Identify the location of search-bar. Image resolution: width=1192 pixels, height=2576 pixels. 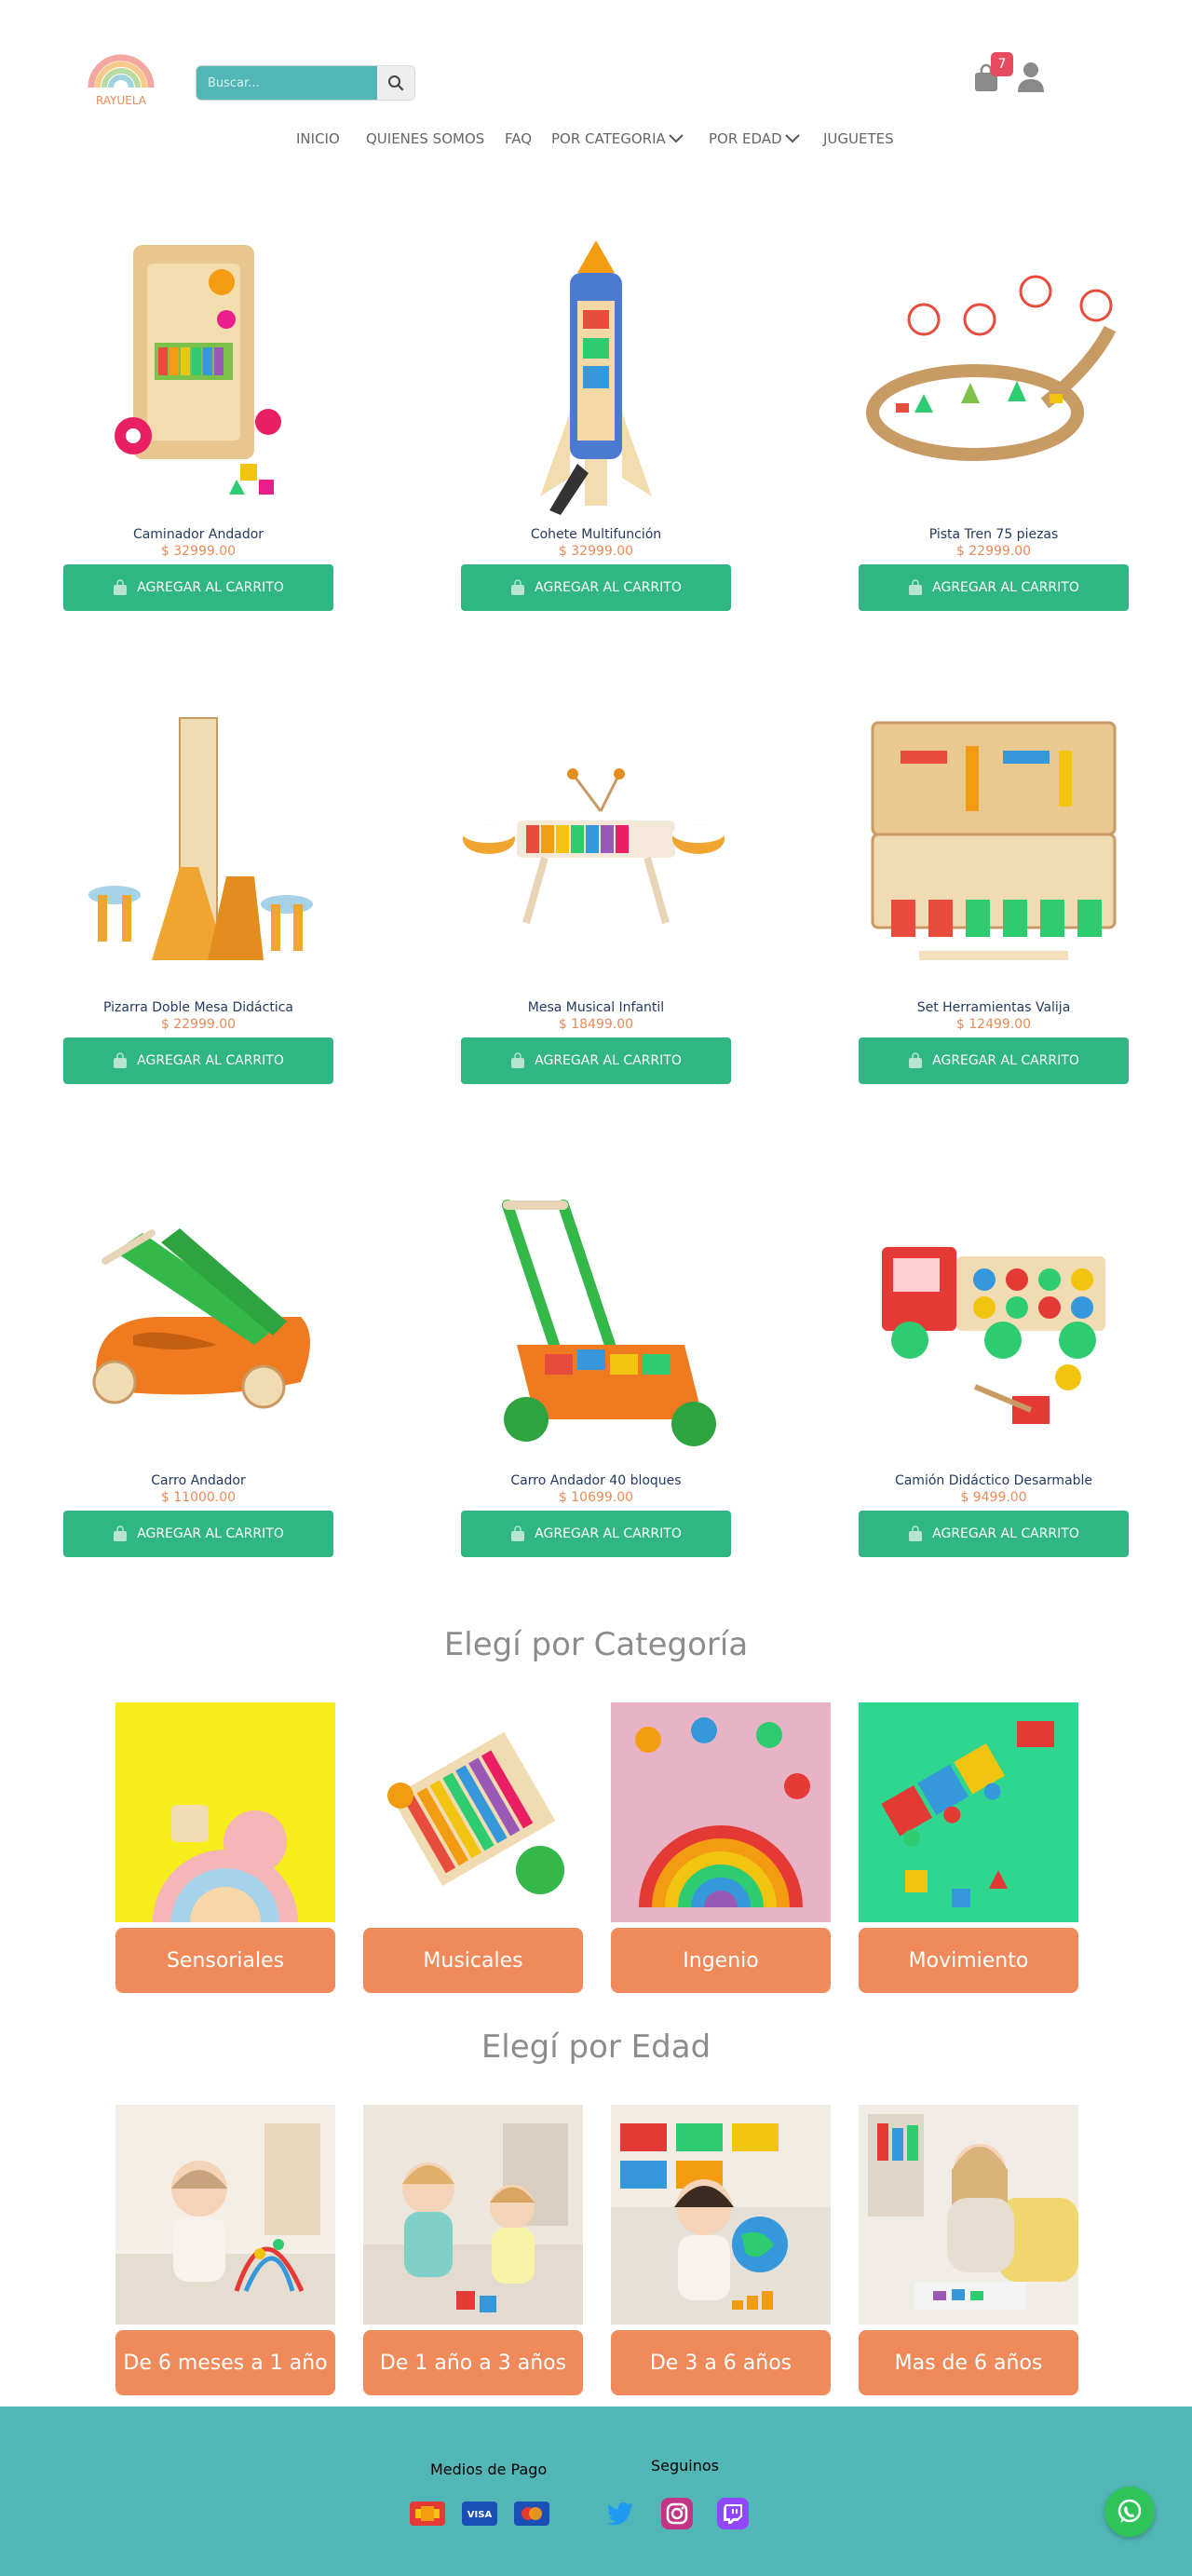
(305, 83).